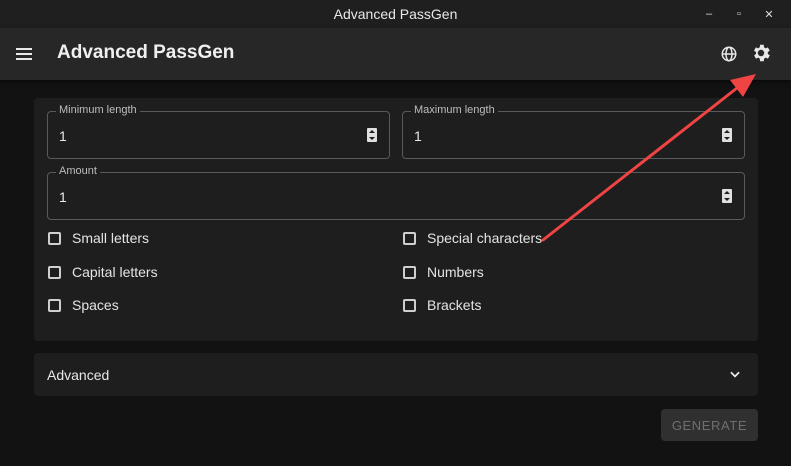  I want to click on maximize-button: ▫, so click(739, 14).